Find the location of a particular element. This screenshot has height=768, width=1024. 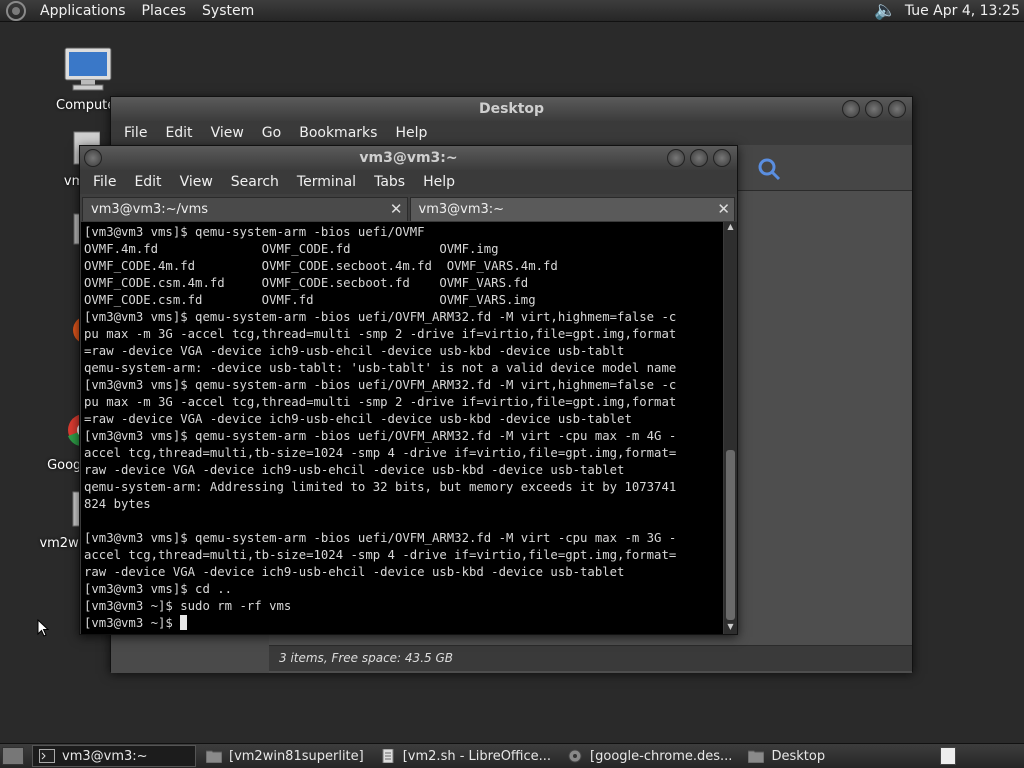

gear-icon is located at coordinates (575, 756).